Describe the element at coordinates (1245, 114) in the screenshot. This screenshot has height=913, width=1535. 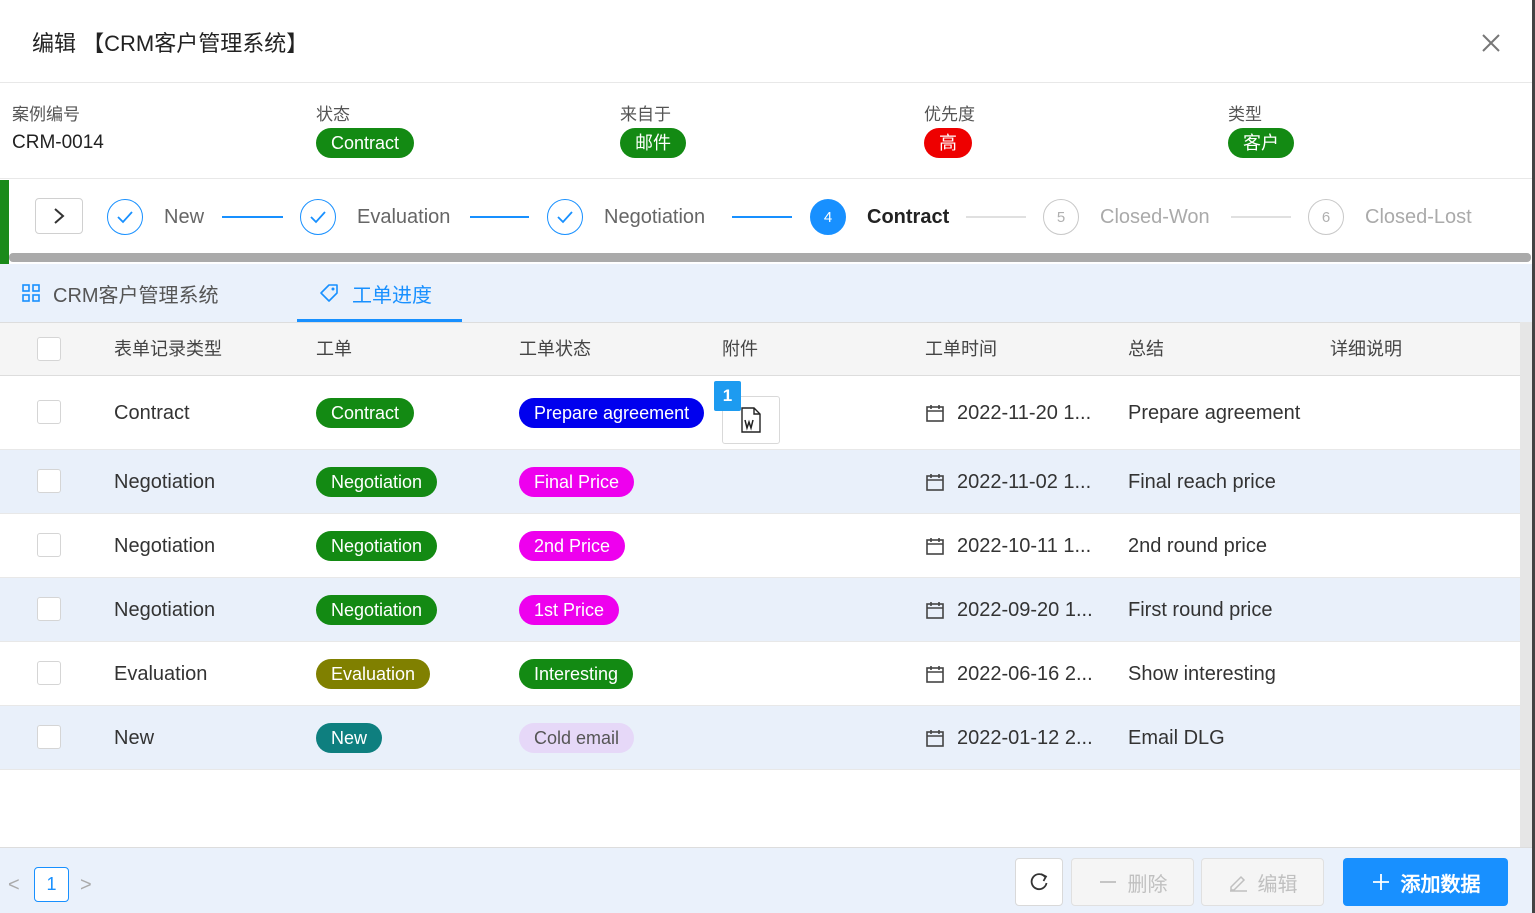
I see `type-label: 类型` at that location.